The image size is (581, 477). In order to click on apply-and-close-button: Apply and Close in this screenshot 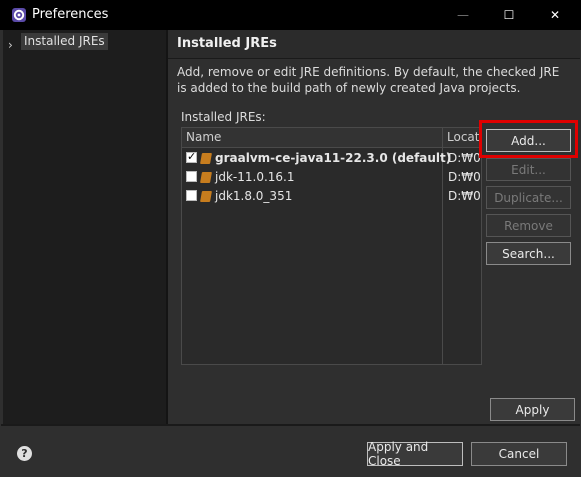, I will do `click(415, 454)`.